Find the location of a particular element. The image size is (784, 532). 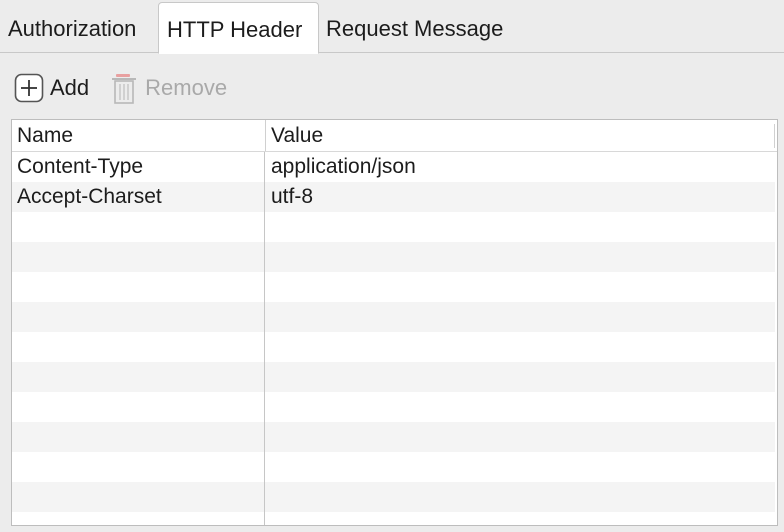

remove-button: Remove is located at coordinates (168, 88).